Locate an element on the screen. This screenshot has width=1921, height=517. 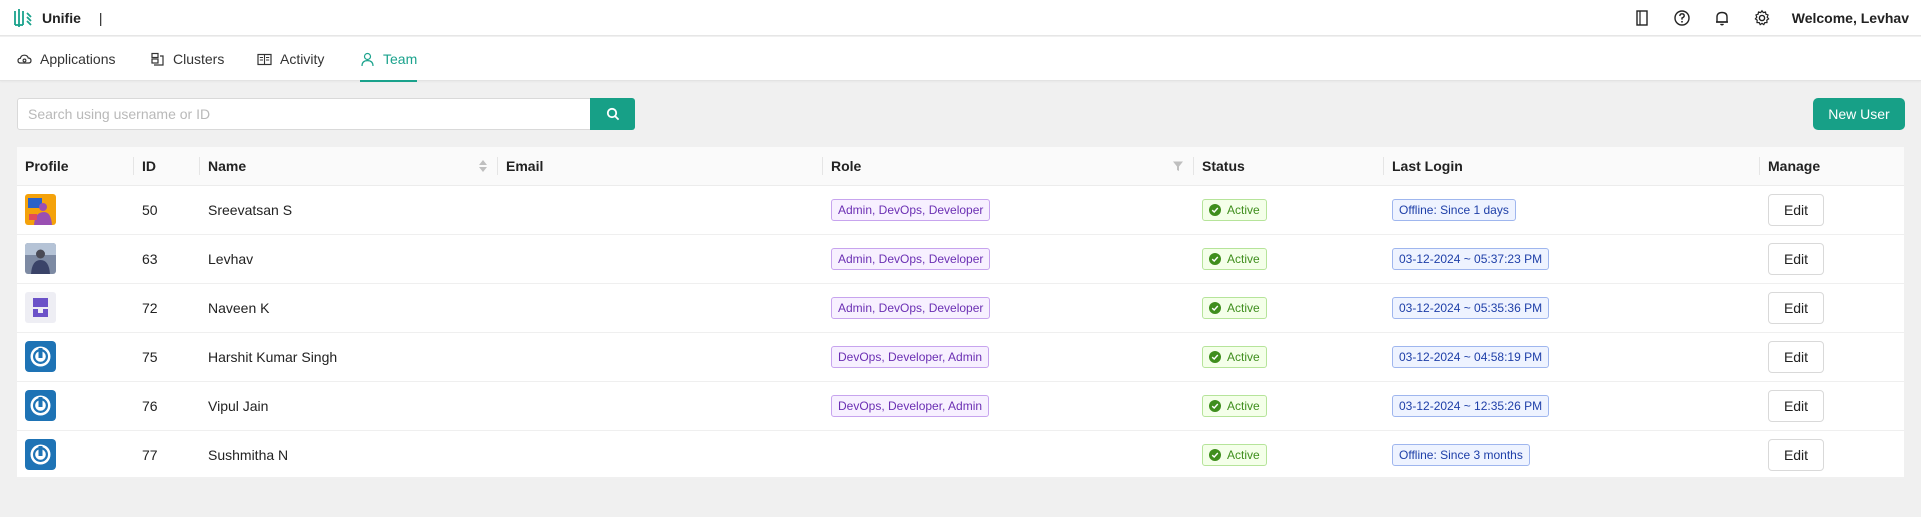
tab-activity: Activity is located at coordinates (290, 59).